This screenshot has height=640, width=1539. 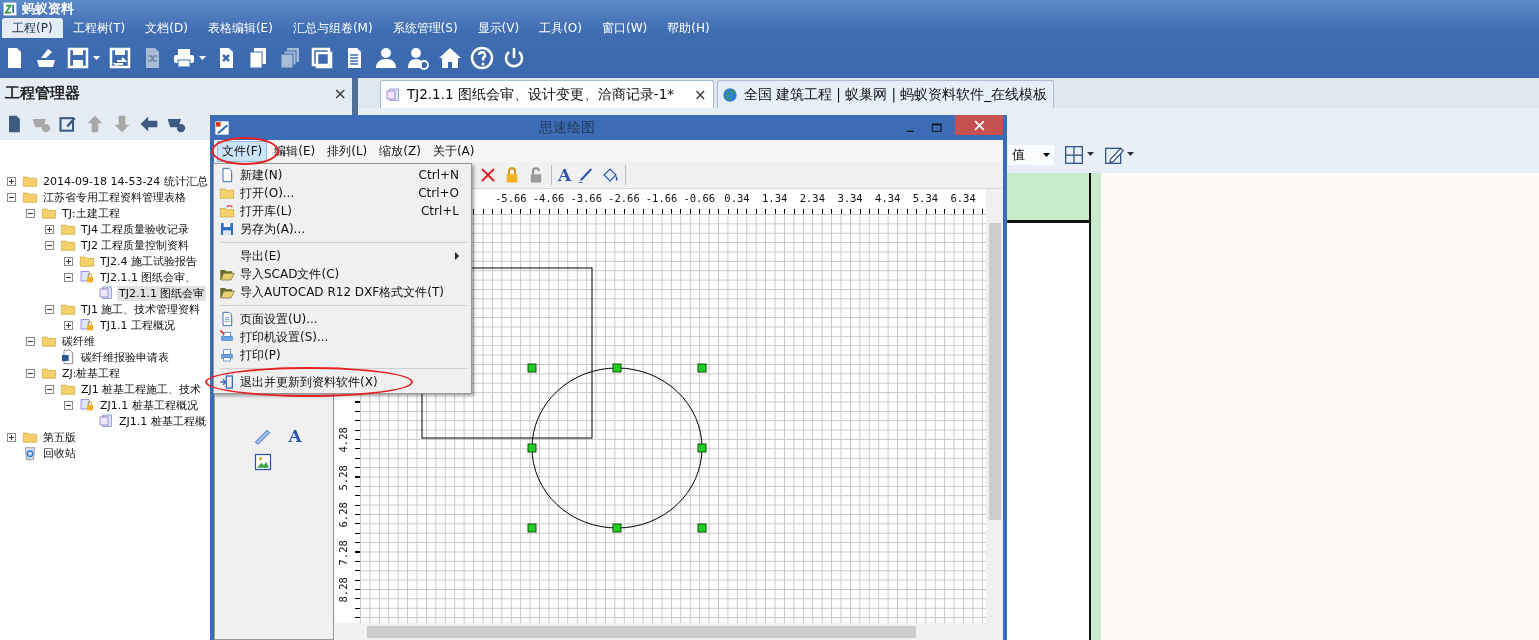 I want to click on close-icon, so click(x=979, y=125).